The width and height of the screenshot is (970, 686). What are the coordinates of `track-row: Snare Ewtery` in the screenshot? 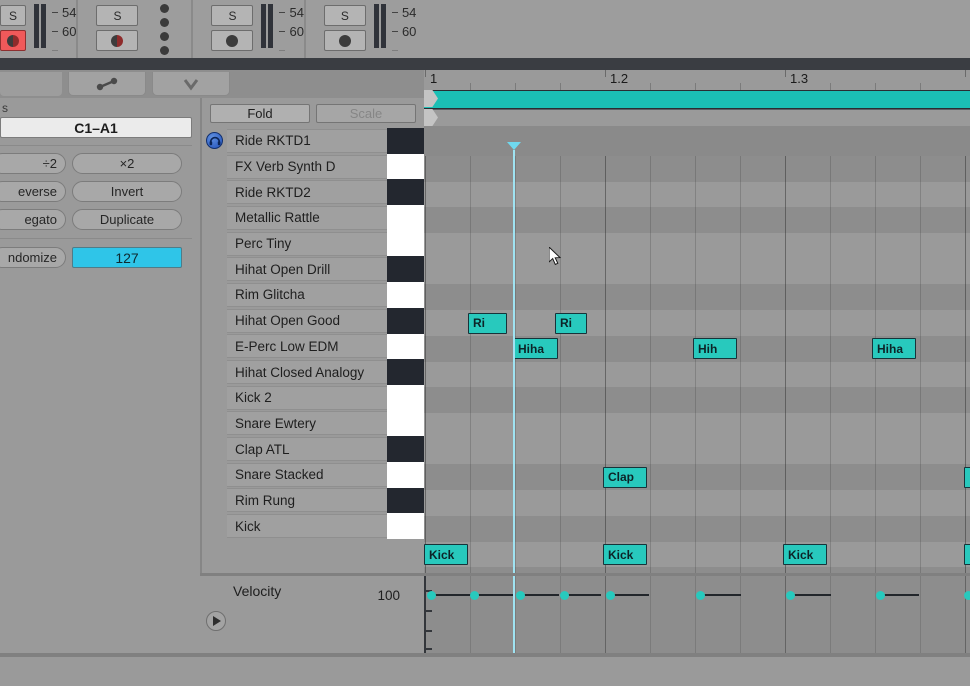 It's located at (313, 423).